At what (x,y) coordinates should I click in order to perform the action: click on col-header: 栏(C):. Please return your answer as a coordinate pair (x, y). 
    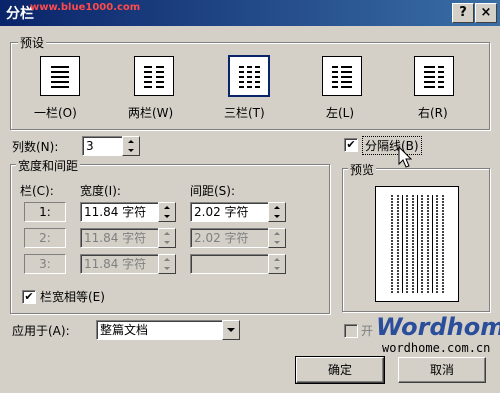
    Looking at the image, I should click on (37, 191).